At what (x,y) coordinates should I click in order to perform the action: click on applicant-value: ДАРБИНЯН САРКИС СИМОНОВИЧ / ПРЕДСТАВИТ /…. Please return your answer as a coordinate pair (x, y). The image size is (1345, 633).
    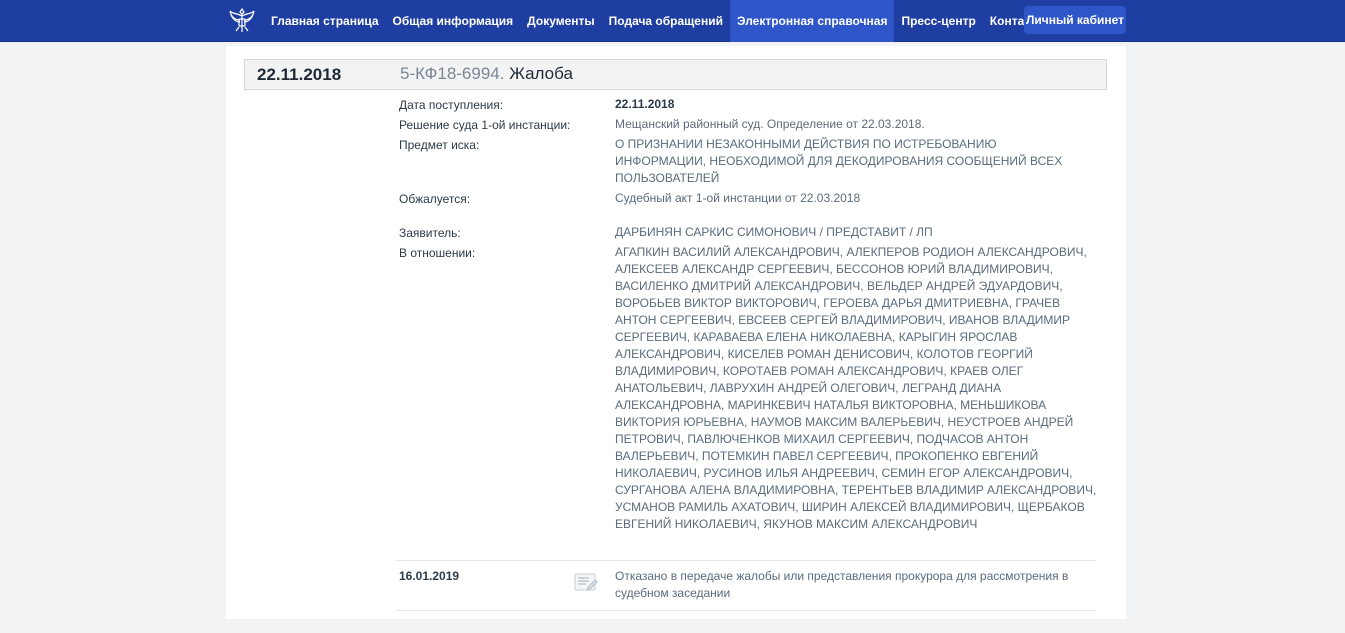
    Looking at the image, I should click on (774, 232).